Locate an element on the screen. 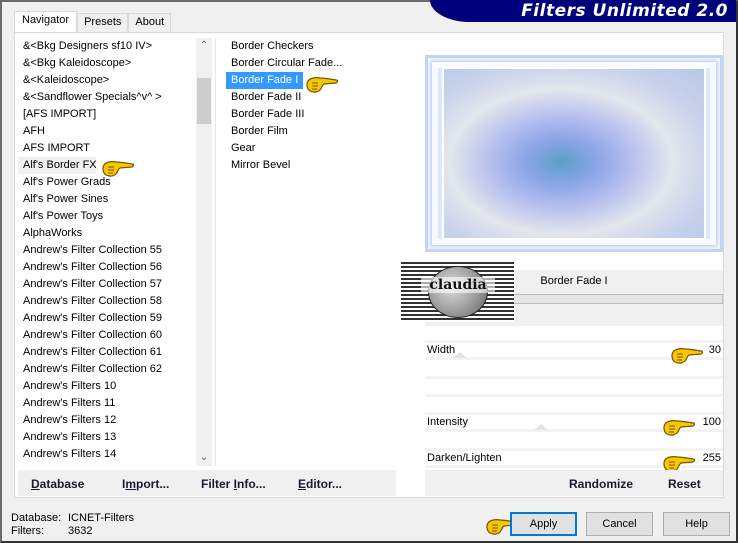  parameter-button-bar: Randomize Reset is located at coordinates (574, 483).